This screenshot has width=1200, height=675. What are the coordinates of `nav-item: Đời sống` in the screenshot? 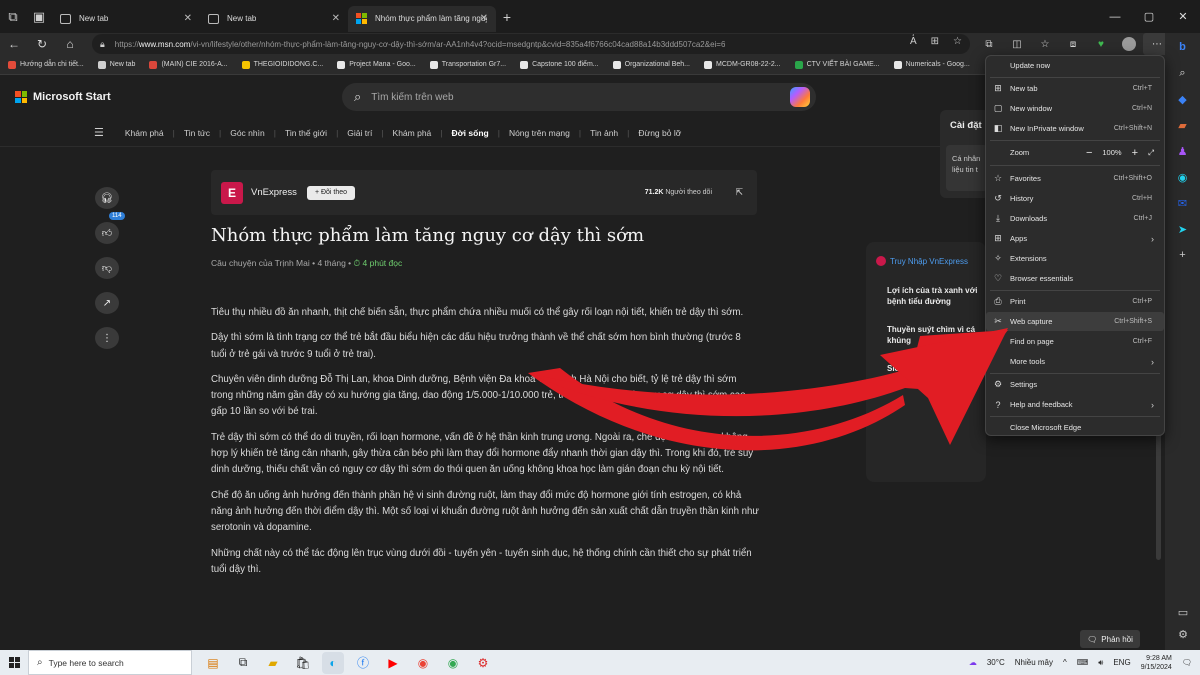 It's located at (470, 133).